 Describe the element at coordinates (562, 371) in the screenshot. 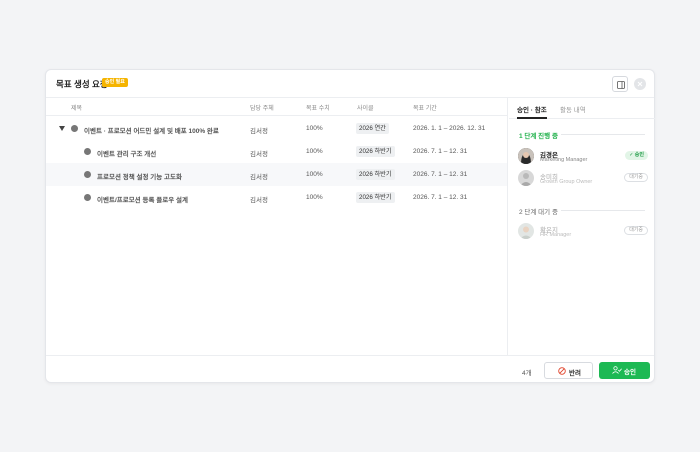

I see `ban-icon` at that location.